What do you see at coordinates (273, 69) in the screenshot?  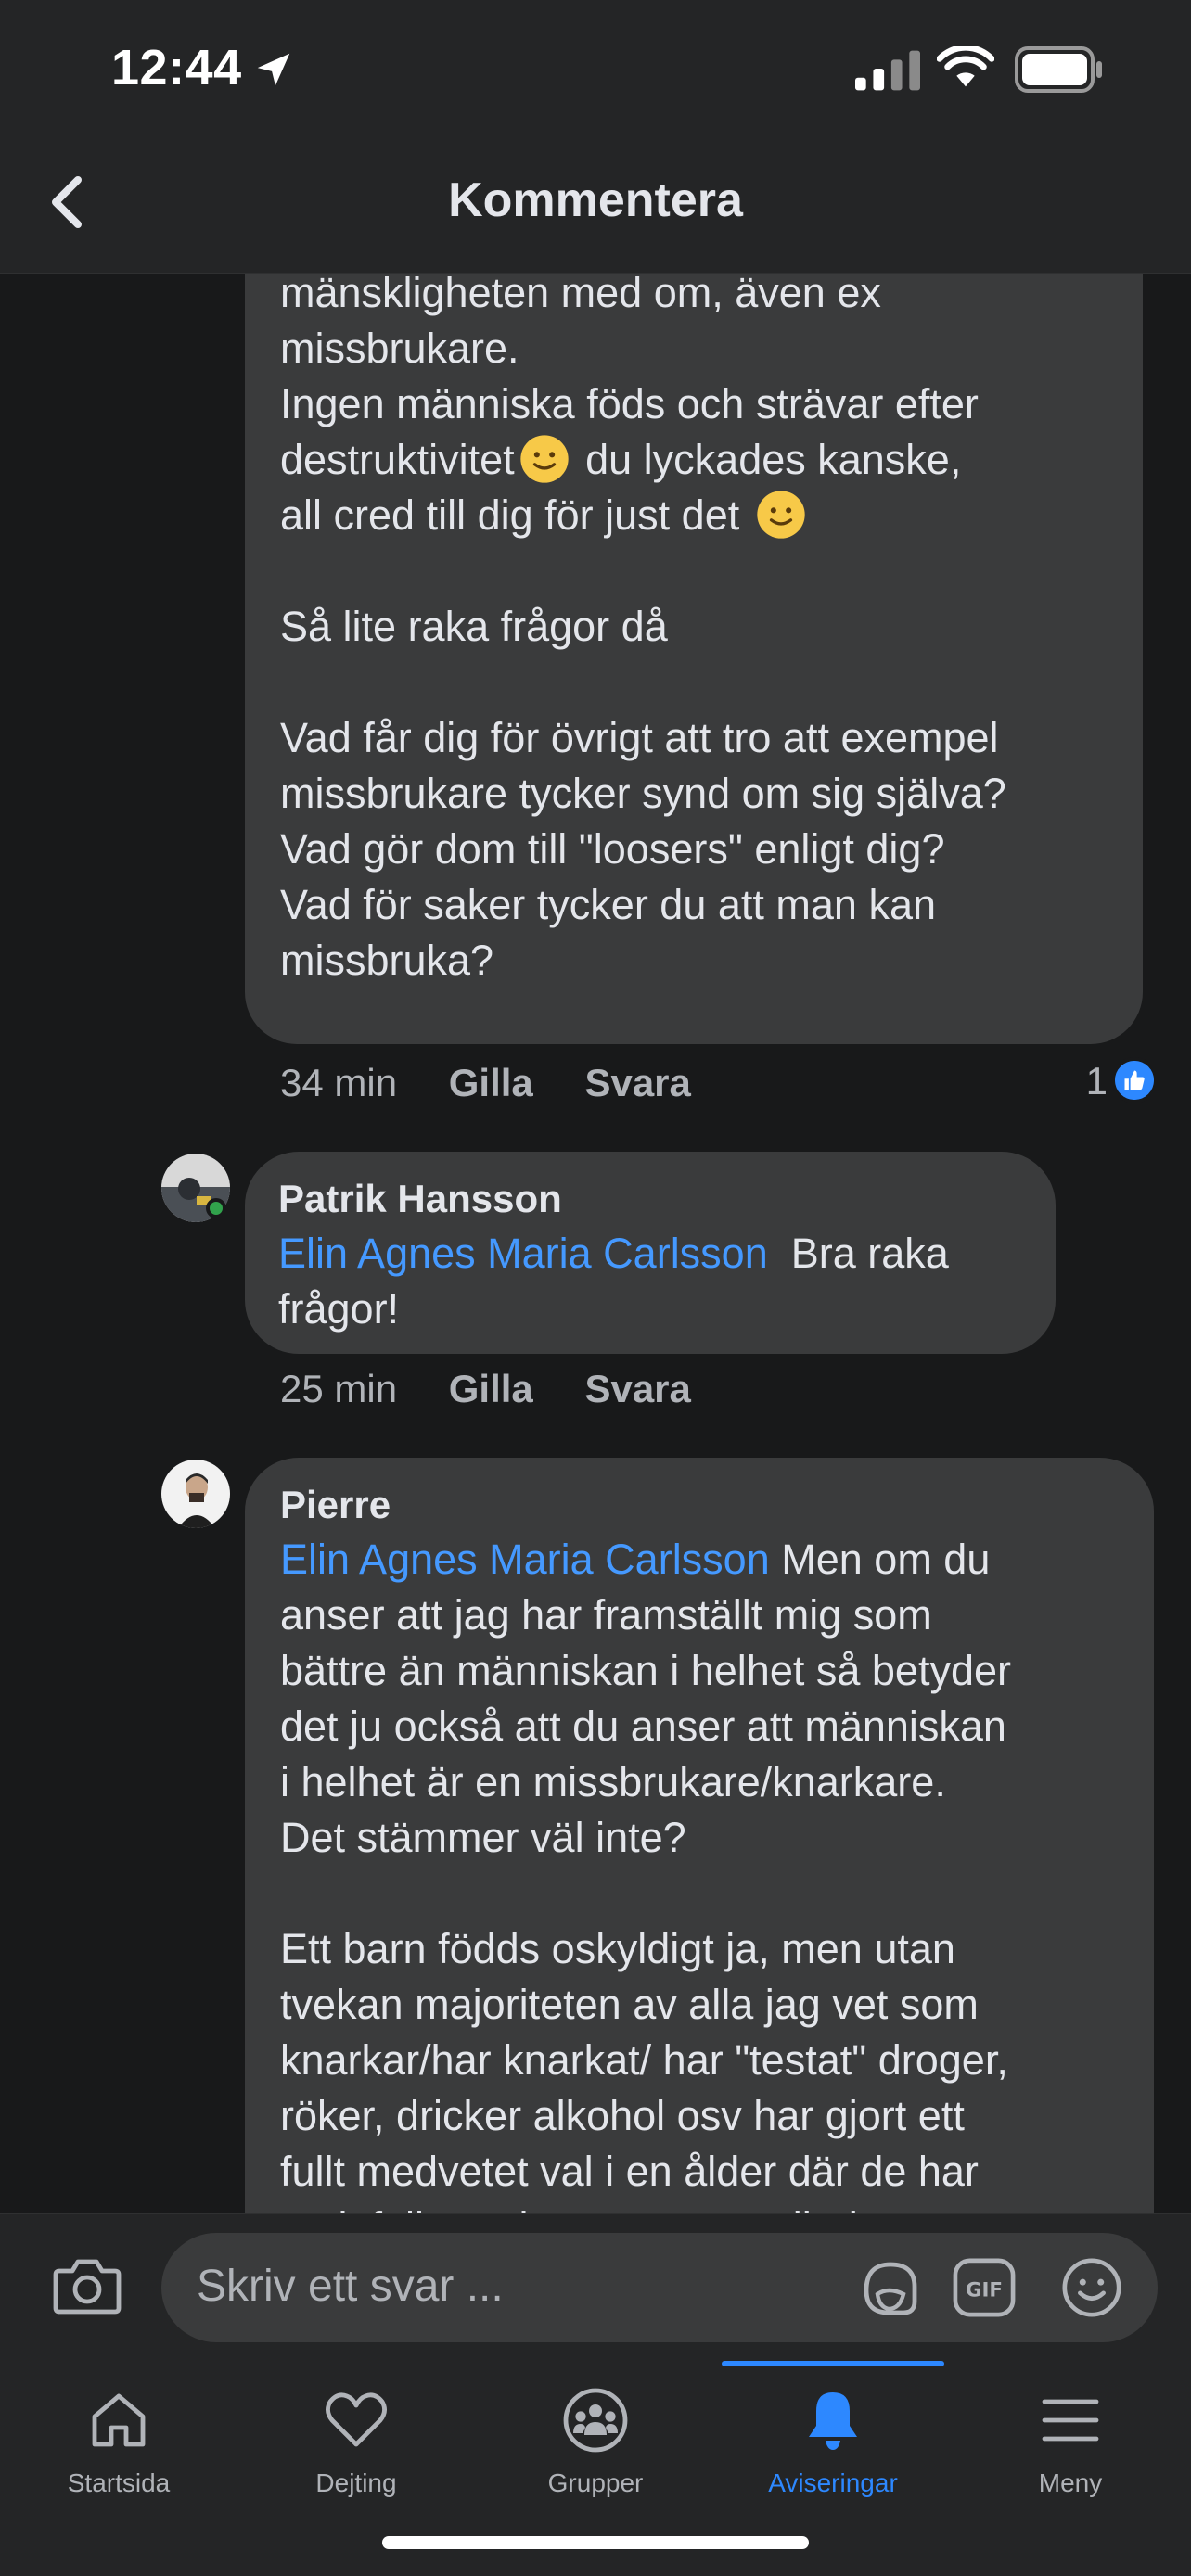 I see `location-arrow-icon` at bounding box center [273, 69].